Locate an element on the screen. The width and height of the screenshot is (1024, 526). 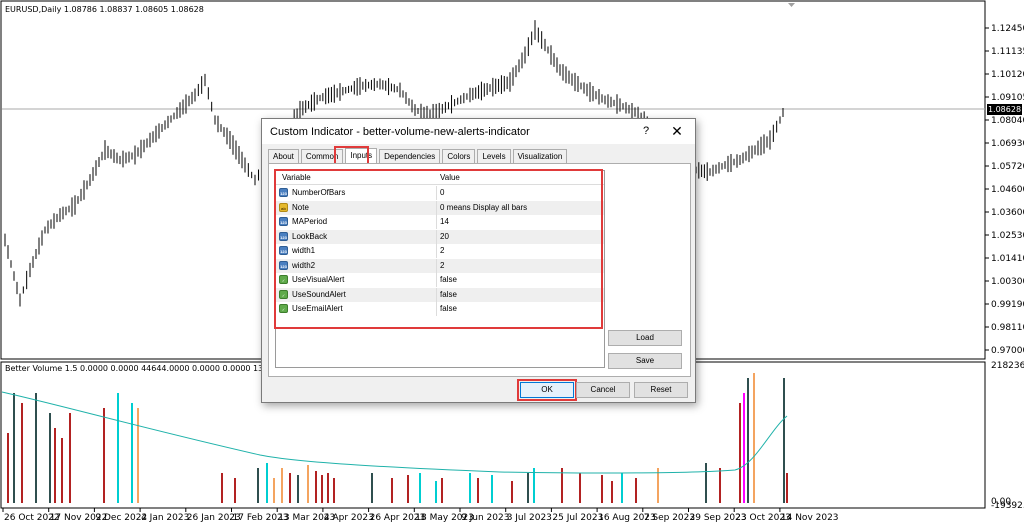
price-axis-label: 1.00300 is located at coordinates (1007, 282).